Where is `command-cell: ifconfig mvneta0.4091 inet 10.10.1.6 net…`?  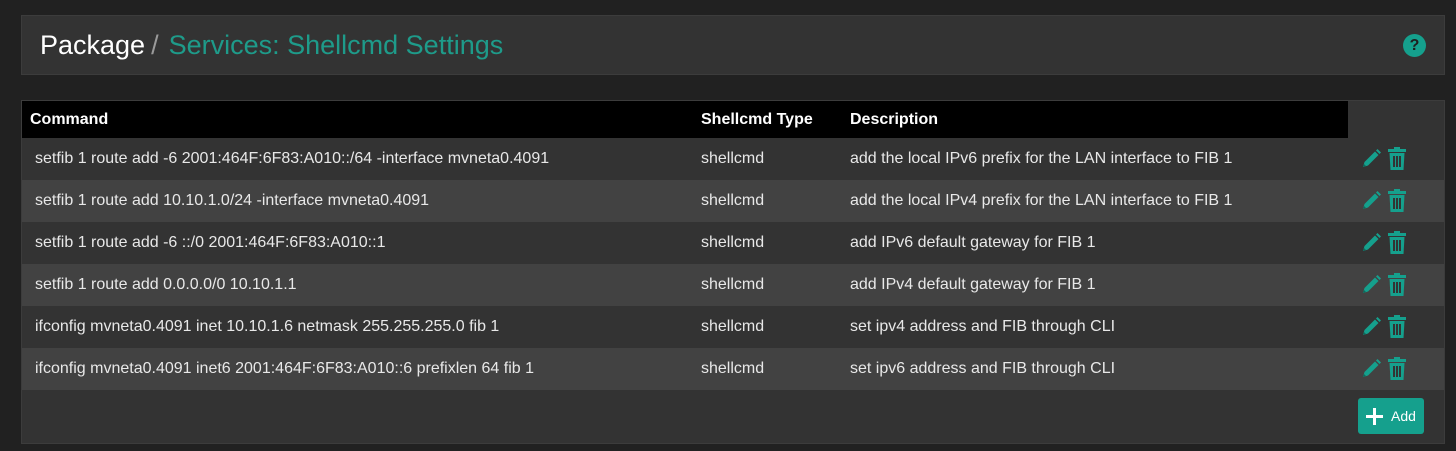
command-cell: ifconfig mvneta0.4091 inet 10.10.1.6 net… is located at coordinates (267, 326).